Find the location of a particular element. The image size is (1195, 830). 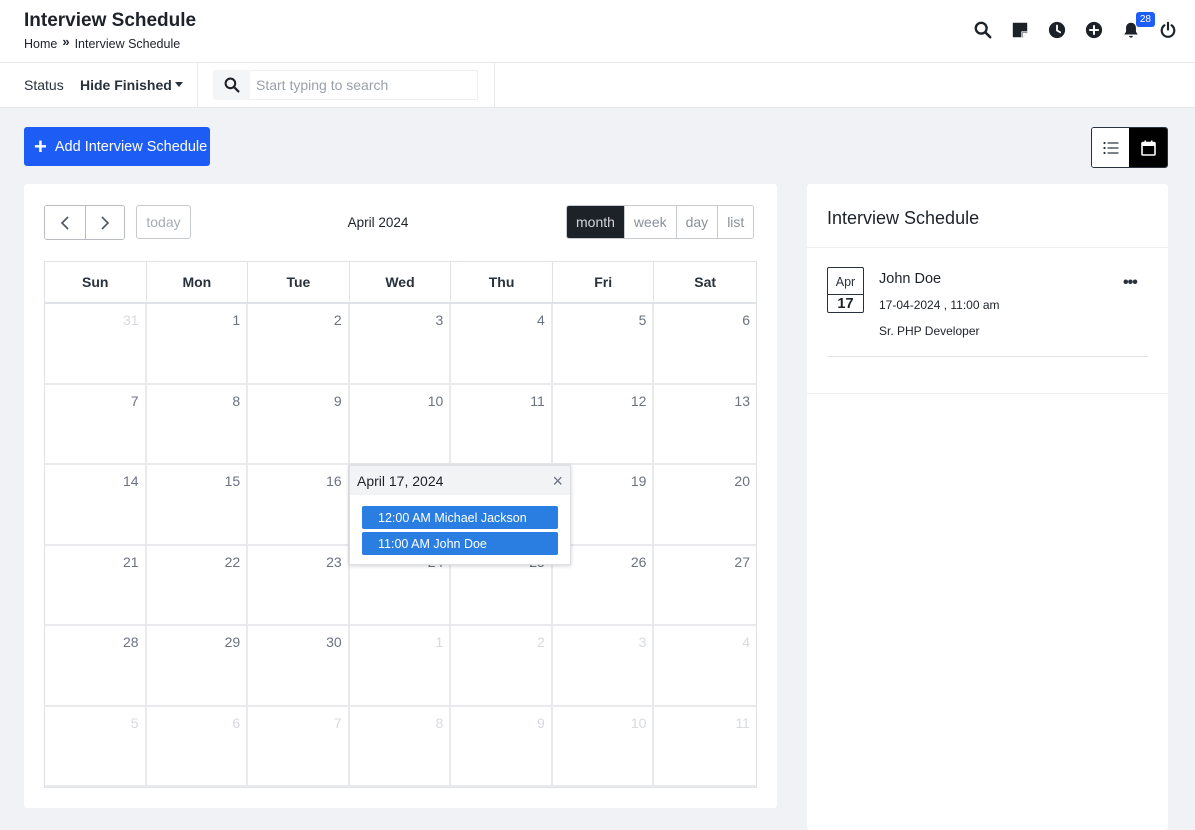

day-cell: 22 is located at coordinates (197, 585).